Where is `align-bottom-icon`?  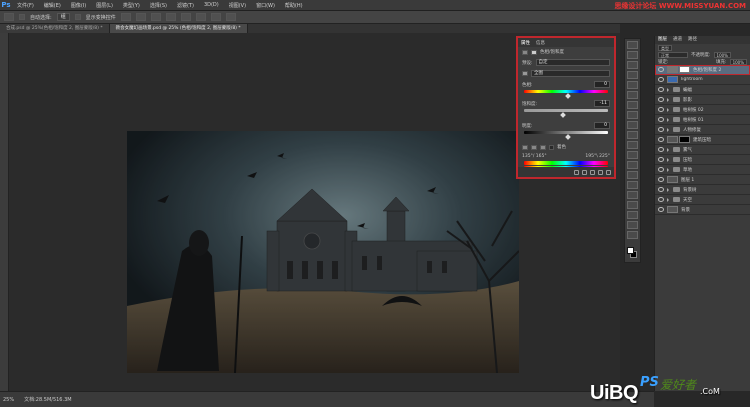
align-bottom-icon is located at coordinates (155, 17).